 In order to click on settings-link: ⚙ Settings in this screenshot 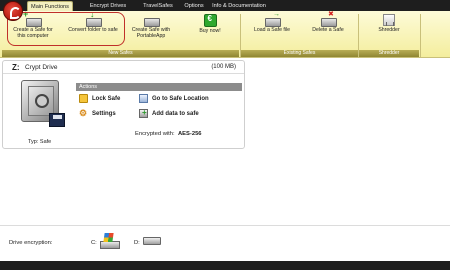, I will do `click(97, 113)`.